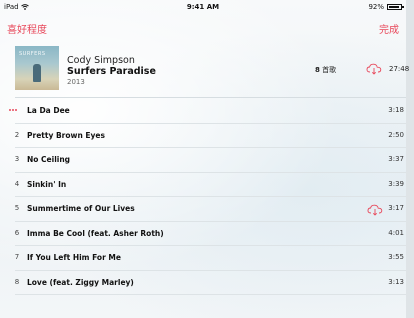  Describe the element at coordinates (49, 159) in the screenshot. I see `track-title: No Ceiling` at that location.